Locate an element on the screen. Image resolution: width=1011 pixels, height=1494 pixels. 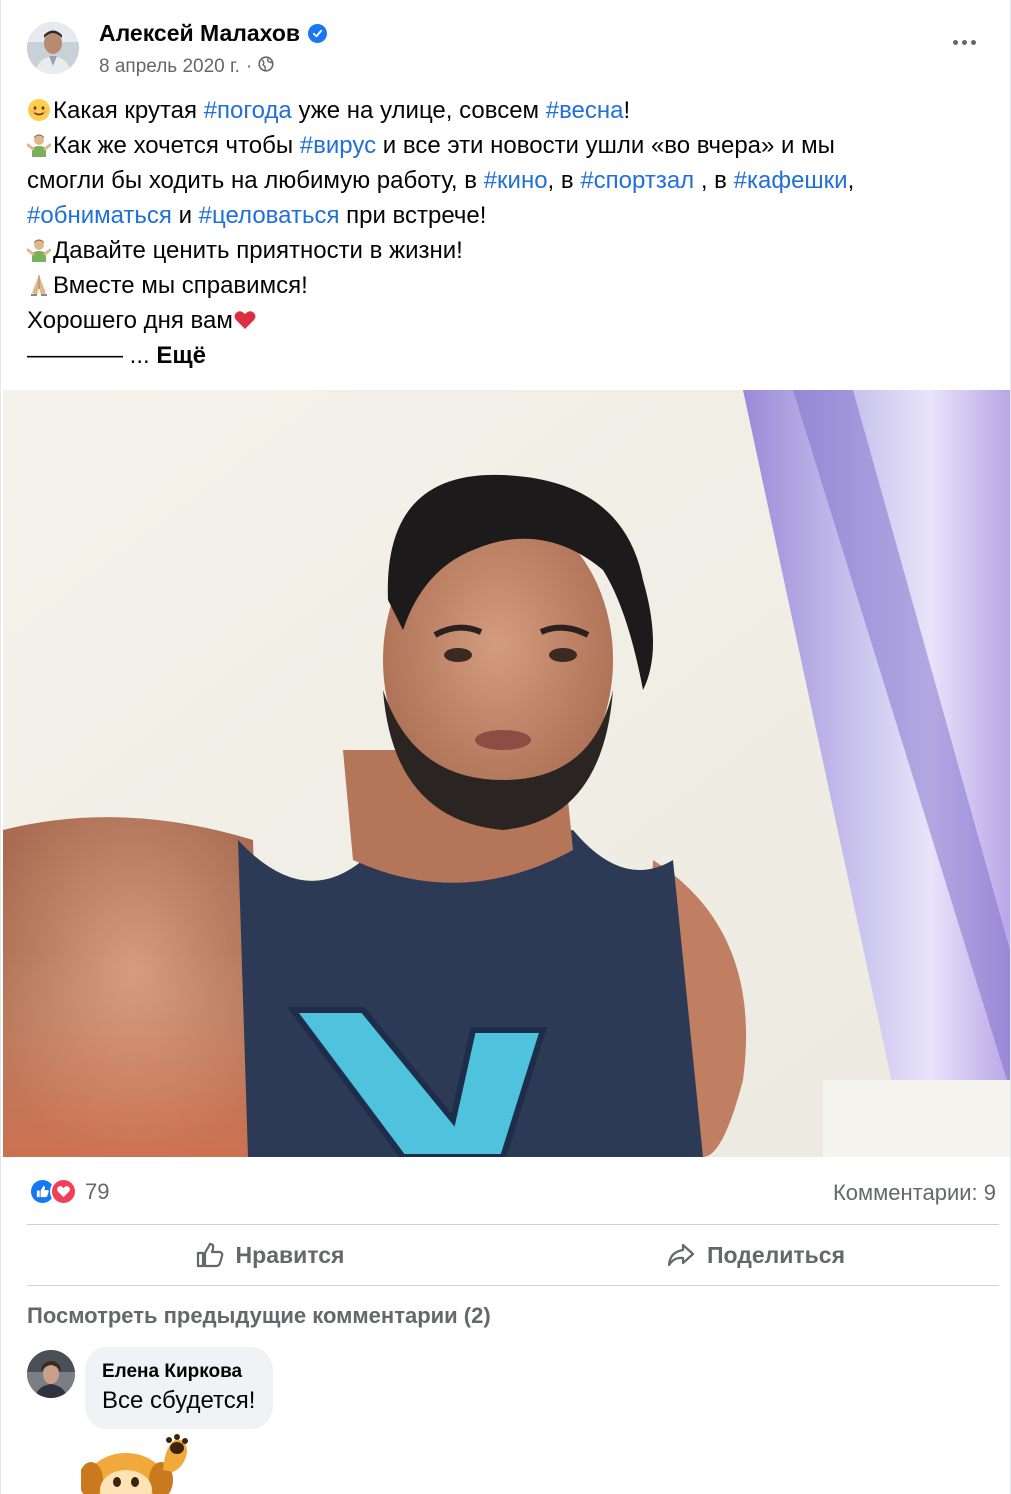
post-text-segment: и is located at coordinates (185, 215).